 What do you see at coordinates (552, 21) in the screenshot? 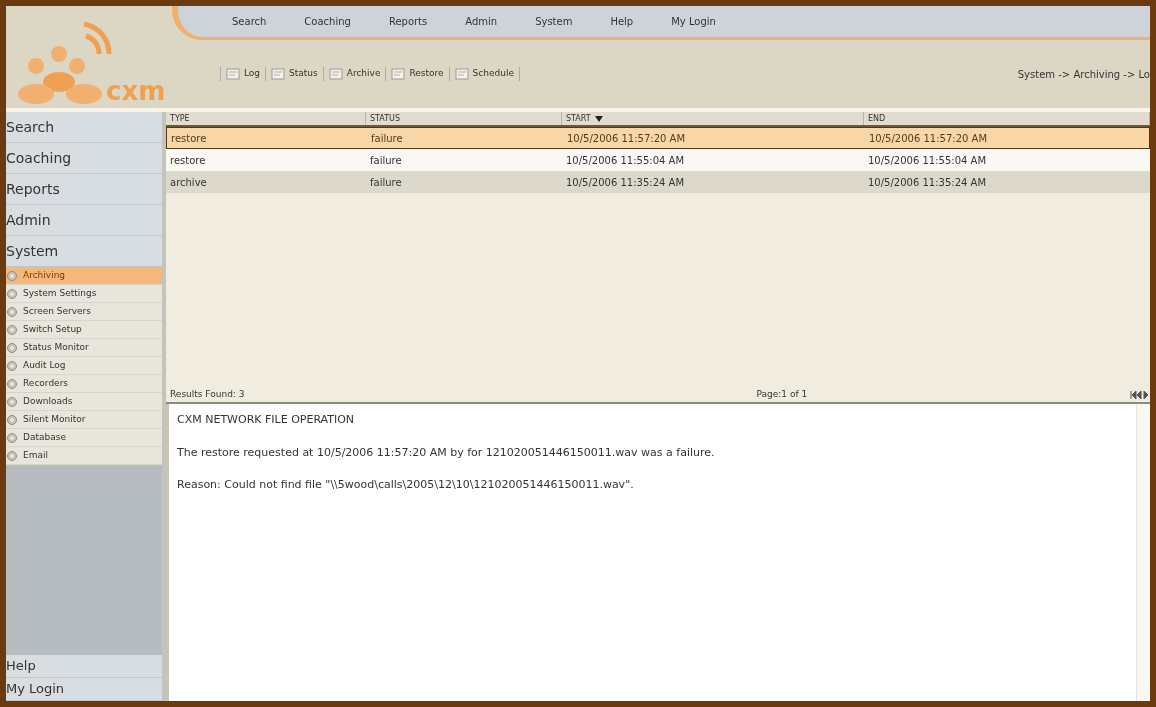
I see `top-menu-item: System` at bounding box center [552, 21].